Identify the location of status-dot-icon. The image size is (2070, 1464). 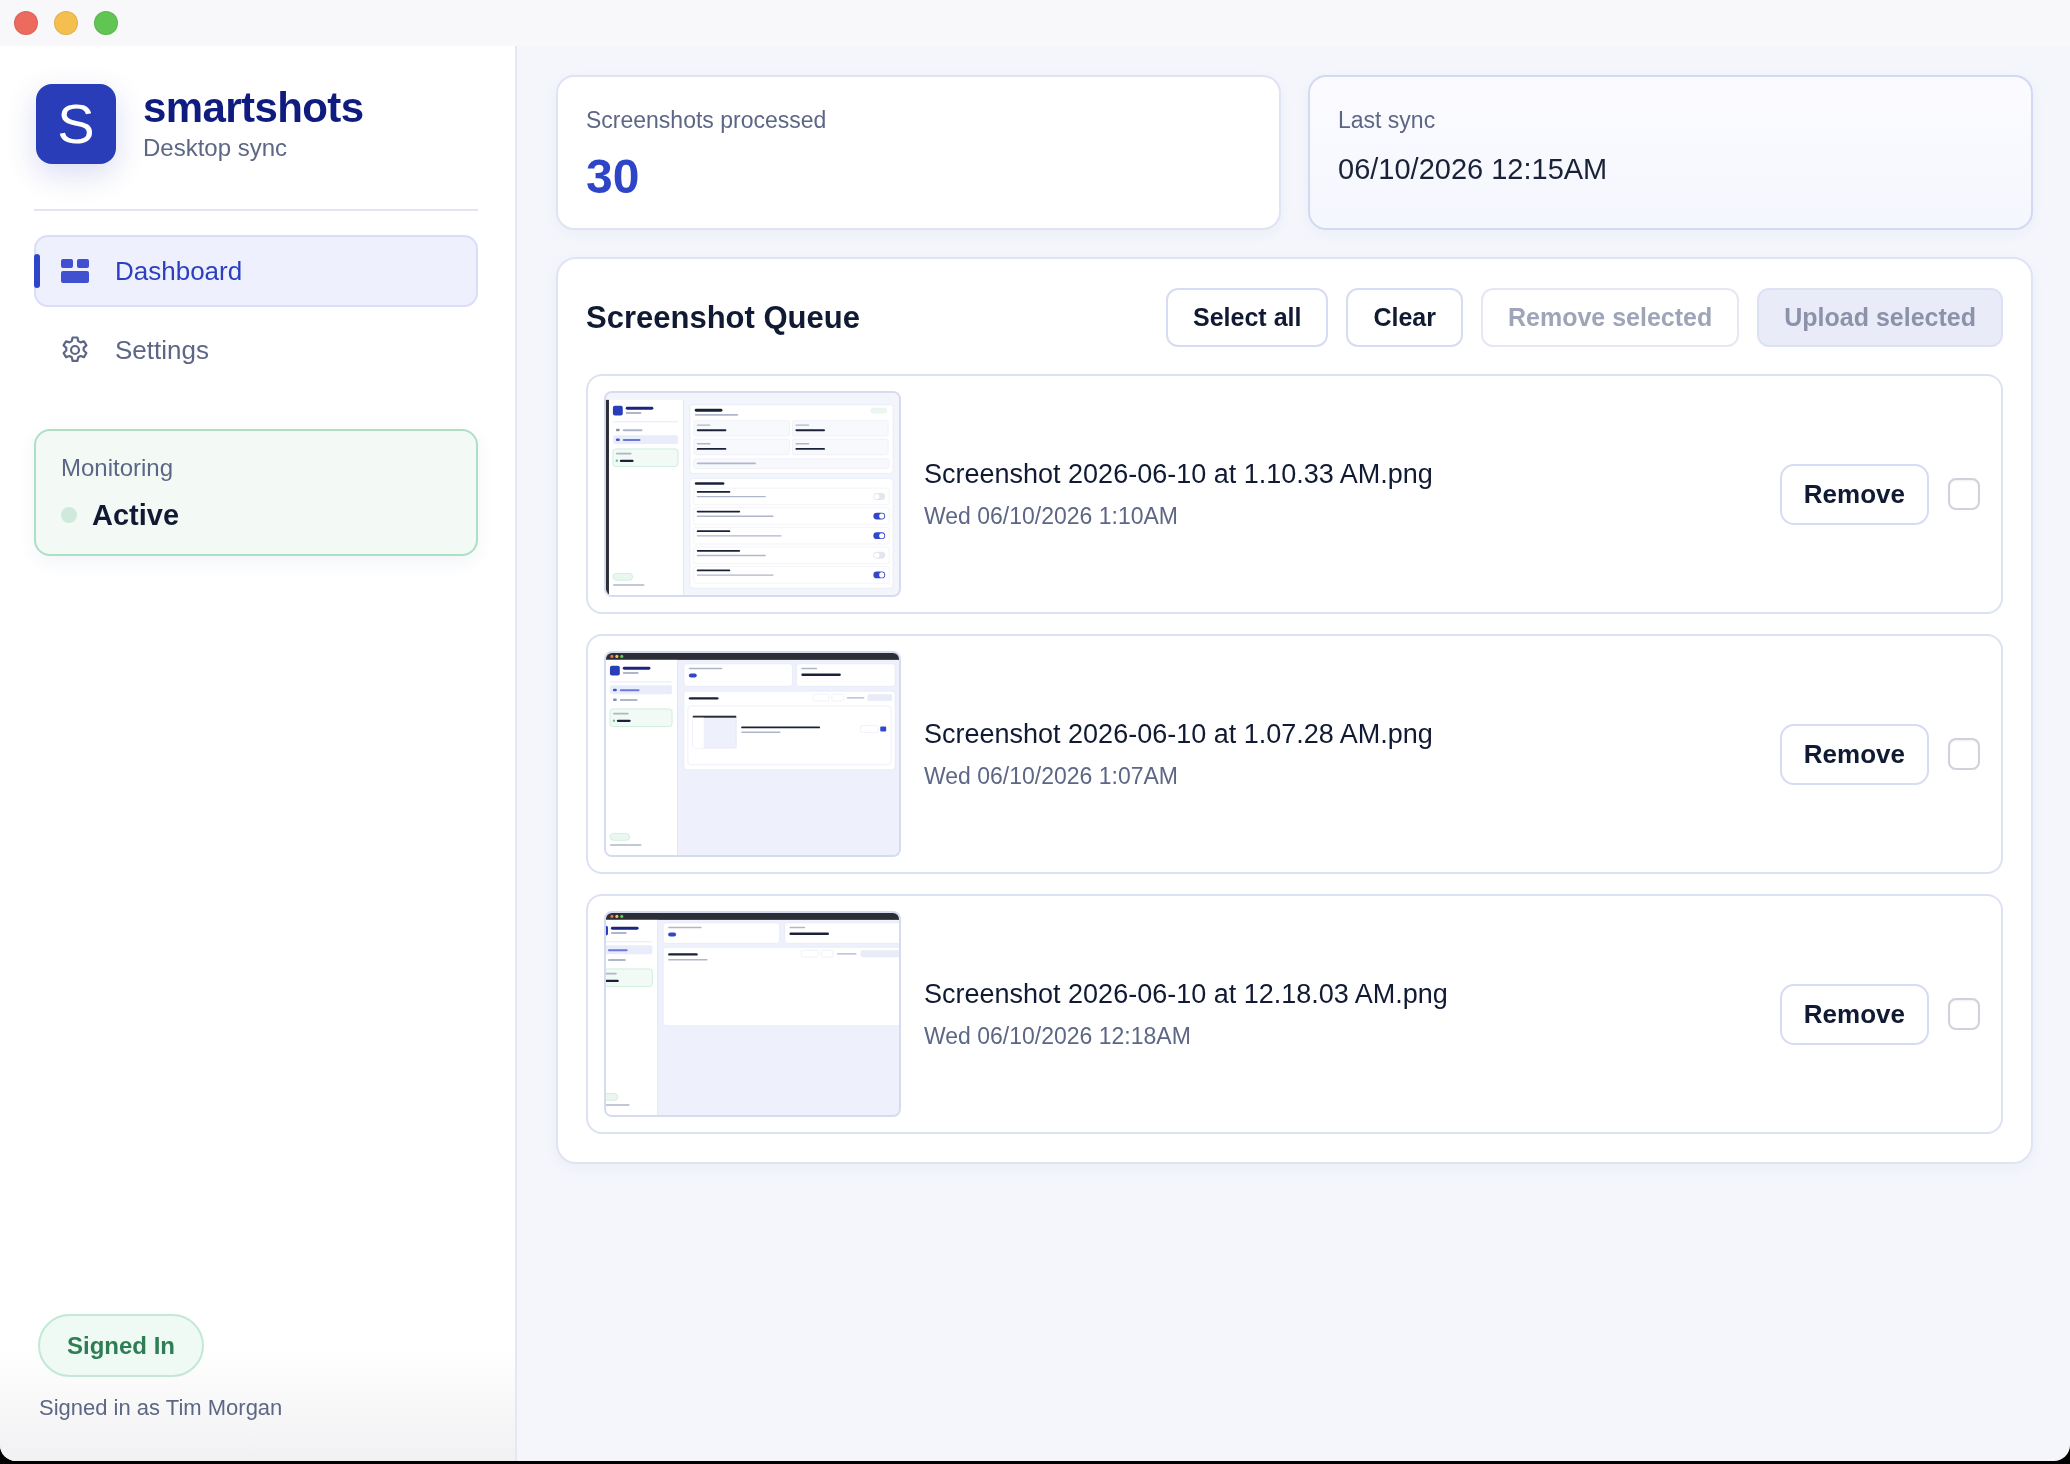
(69, 515).